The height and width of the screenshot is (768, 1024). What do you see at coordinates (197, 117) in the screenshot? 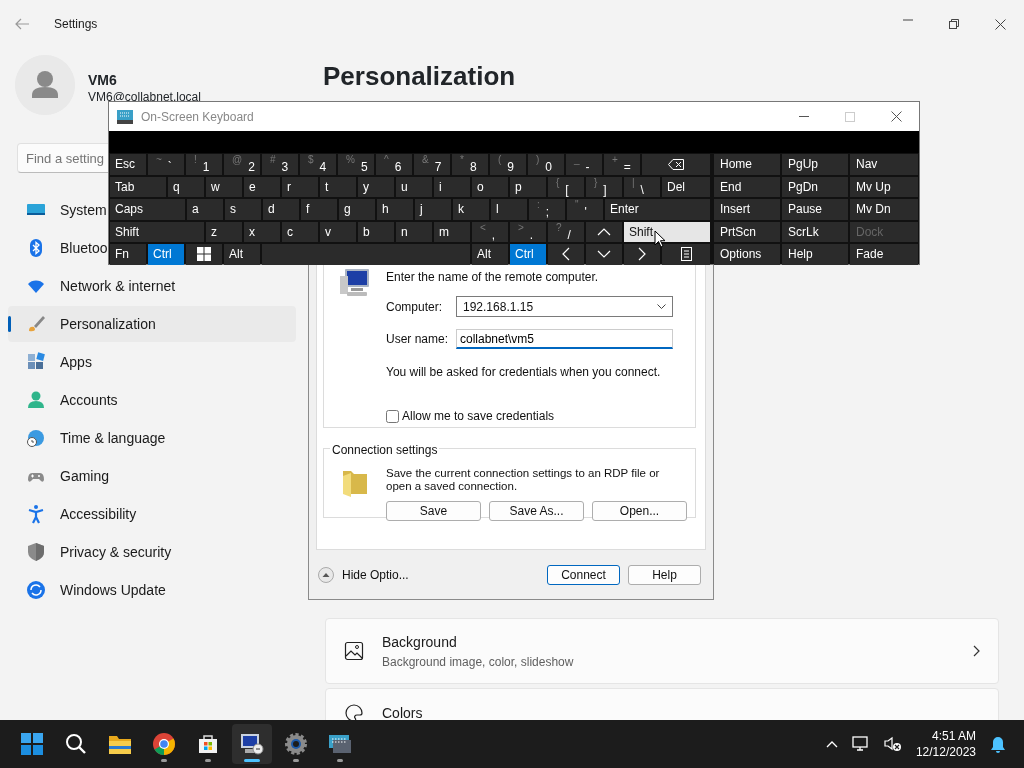
I see `window-title: On-Screen Keyboard` at bounding box center [197, 117].